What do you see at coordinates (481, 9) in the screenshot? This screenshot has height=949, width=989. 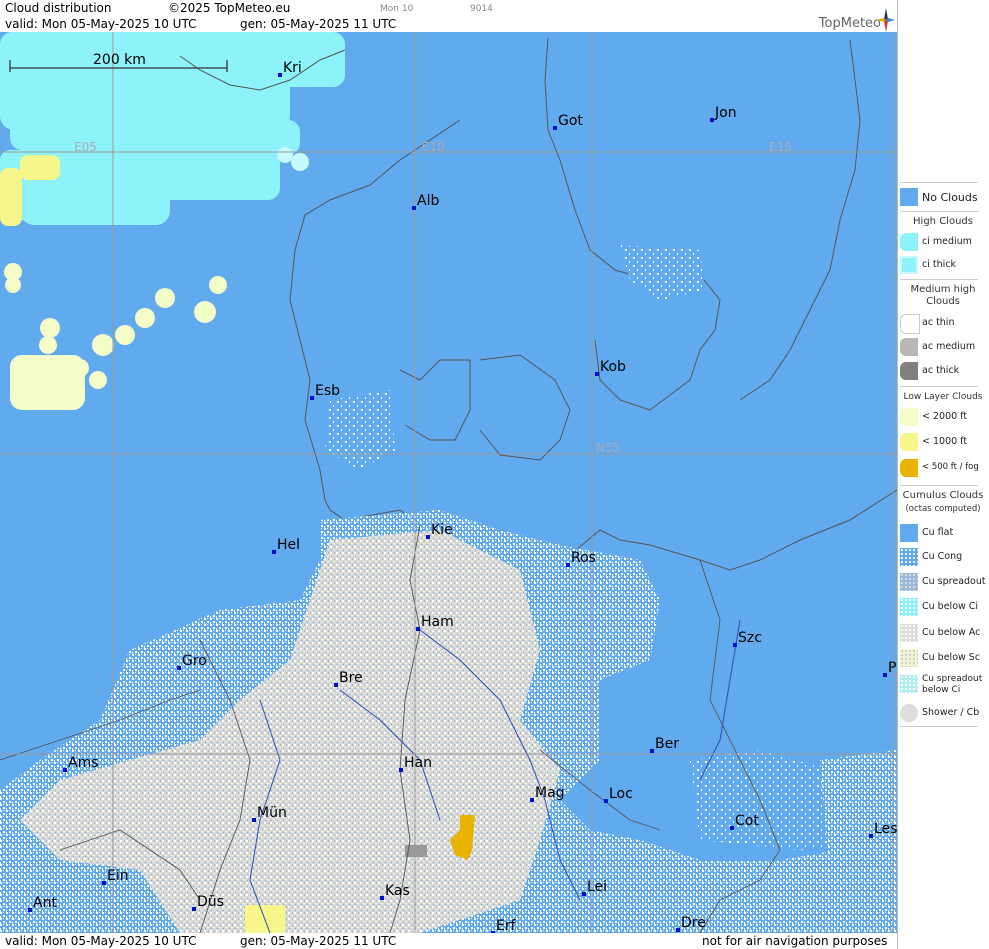 I see `id-tag: 9014` at bounding box center [481, 9].